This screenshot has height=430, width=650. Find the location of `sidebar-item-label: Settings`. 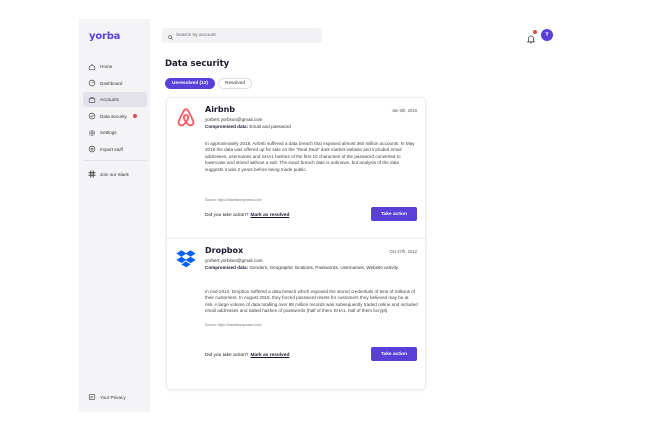

sidebar-item-label: Settings is located at coordinates (108, 133).